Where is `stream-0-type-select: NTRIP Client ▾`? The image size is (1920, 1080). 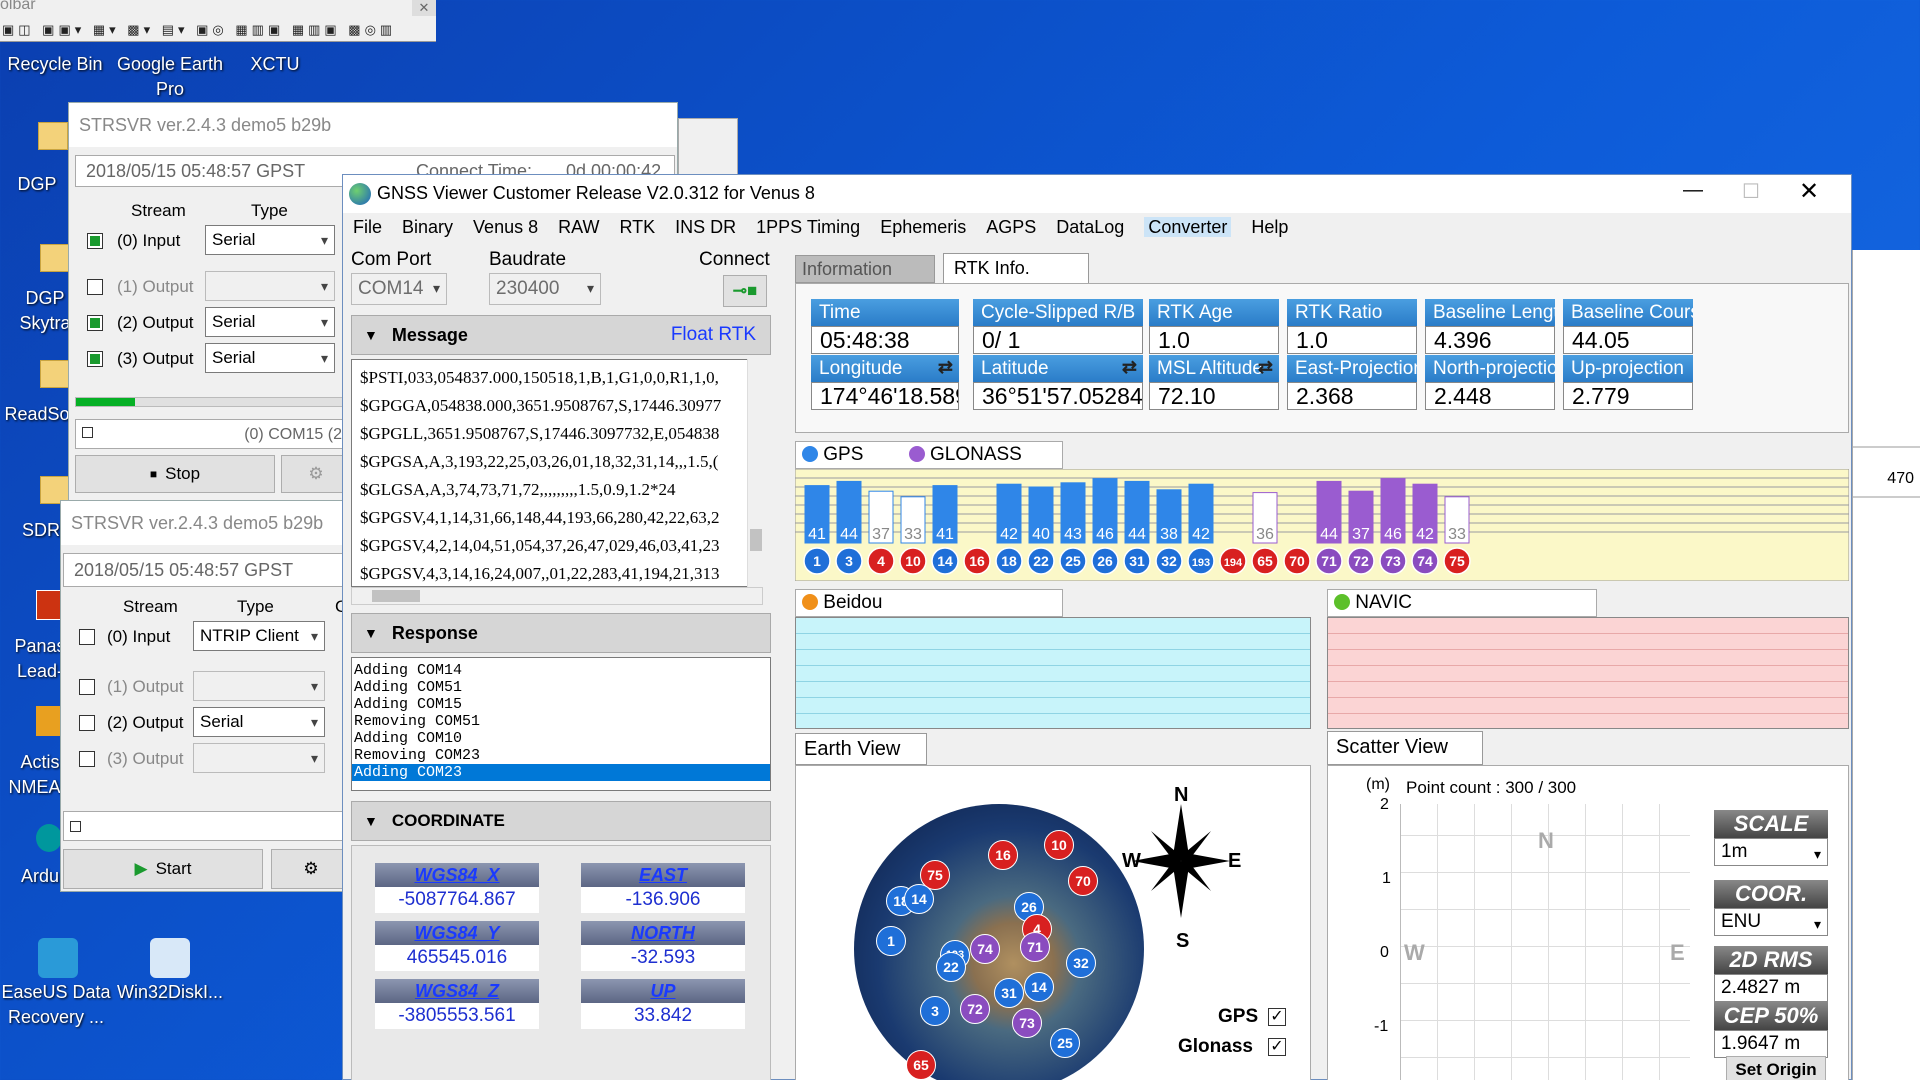
stream-0-type-select: NTRIP Client ▾ is located at coordinates (259, 636).